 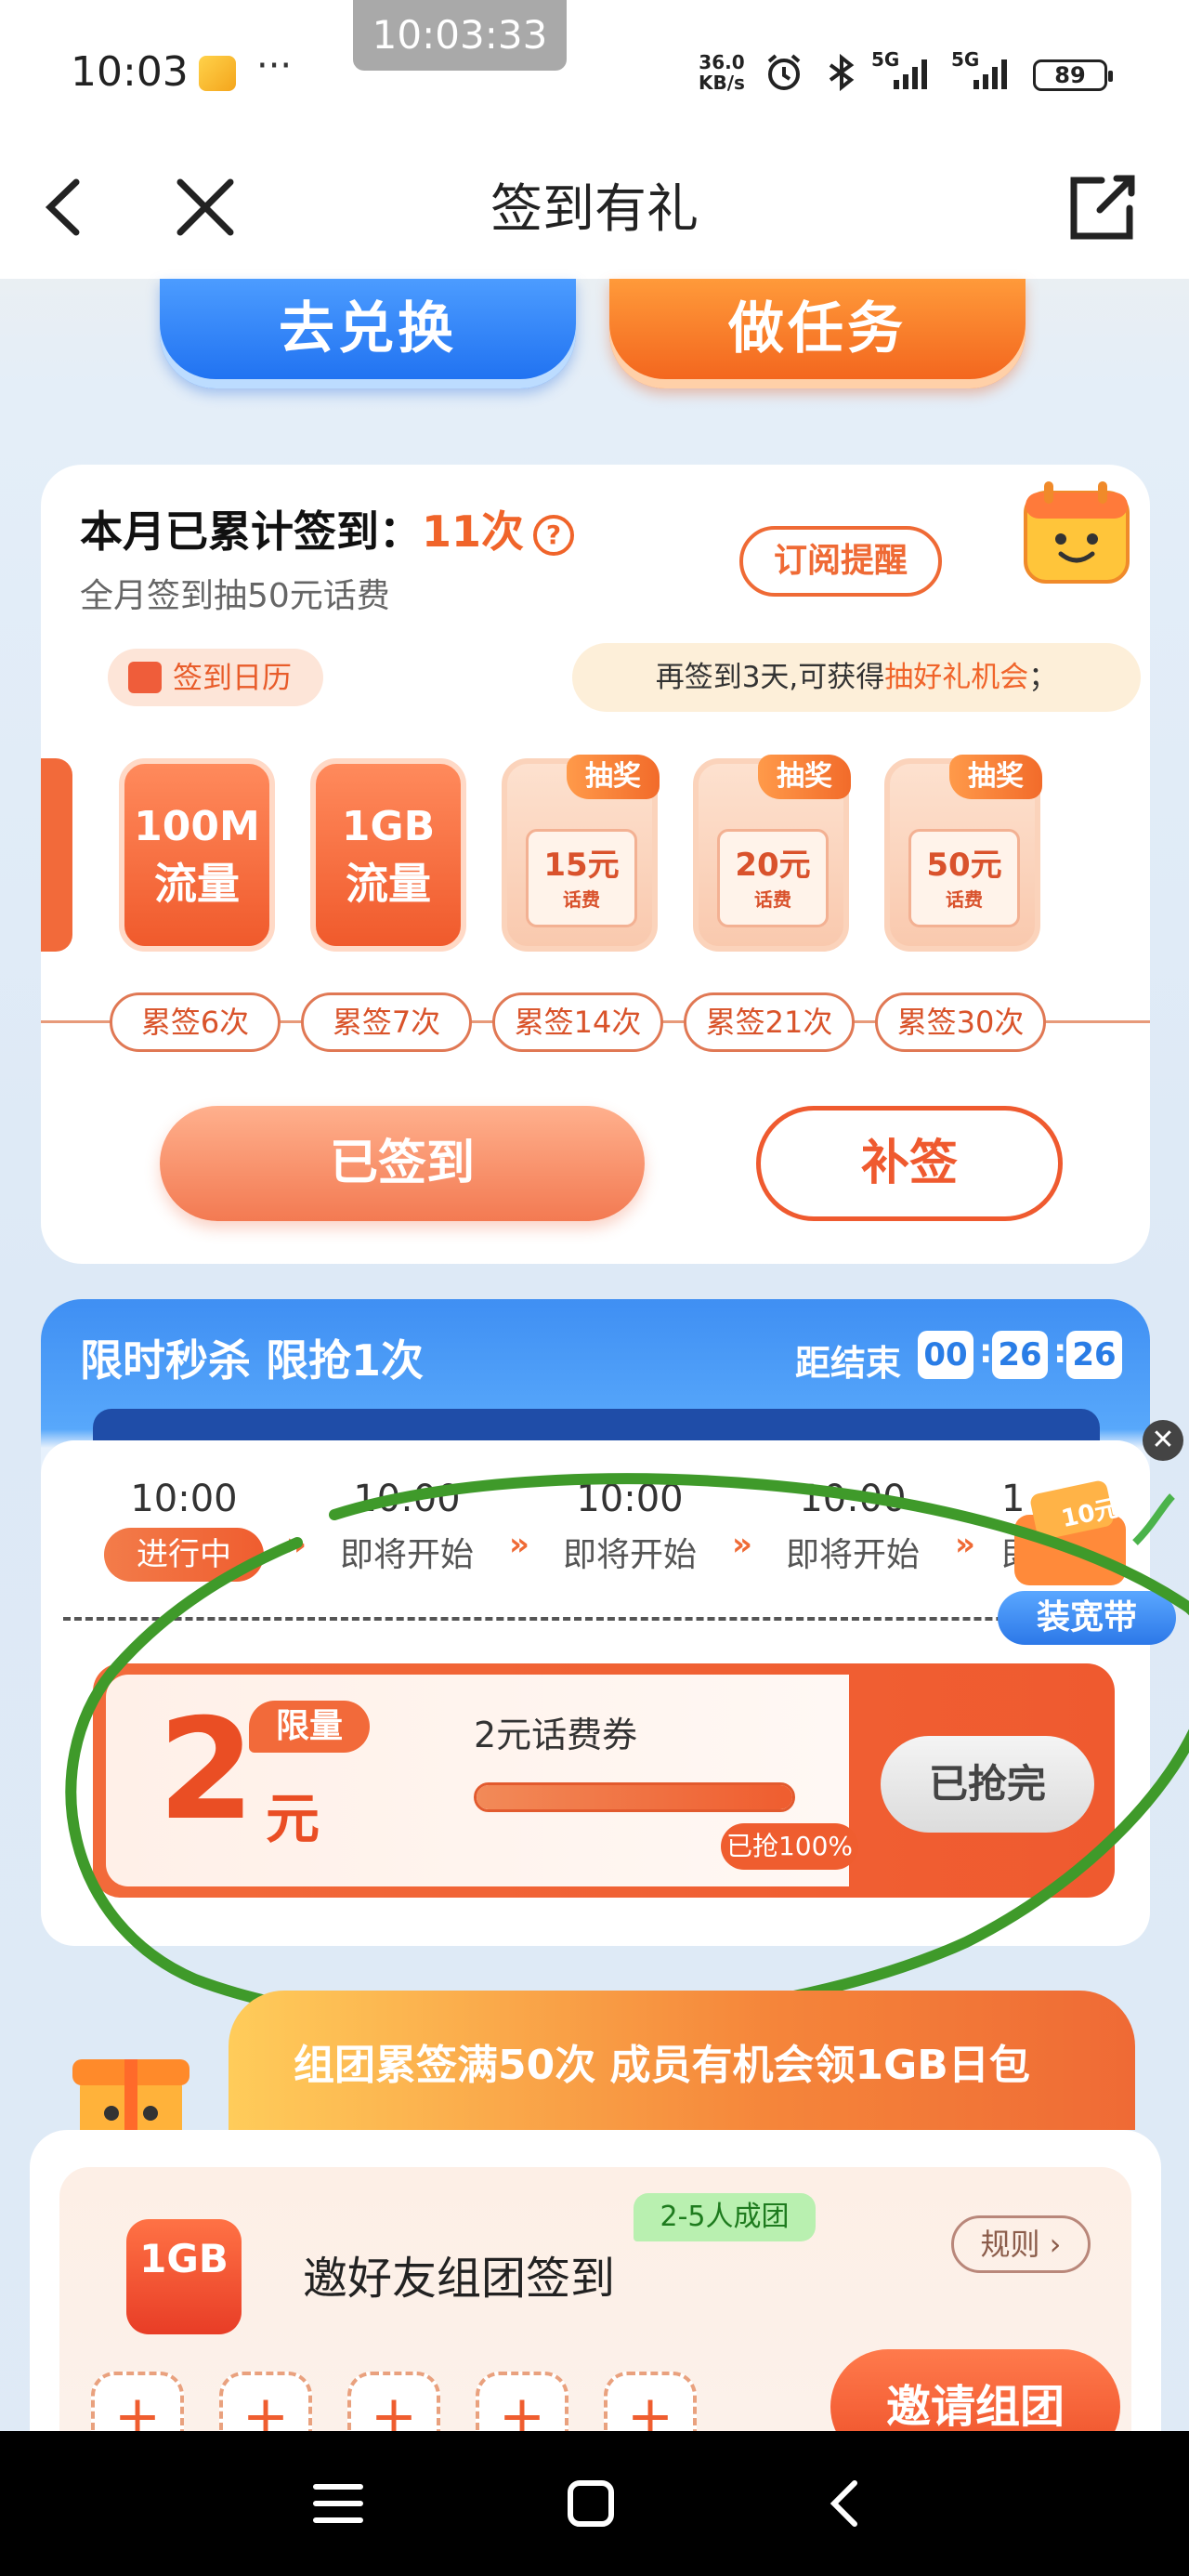 What do you see at coordinates (957, 677) in the screenshot?
I see `hint-highlight: 抽好礼机会` at bounding box center [957, 677].